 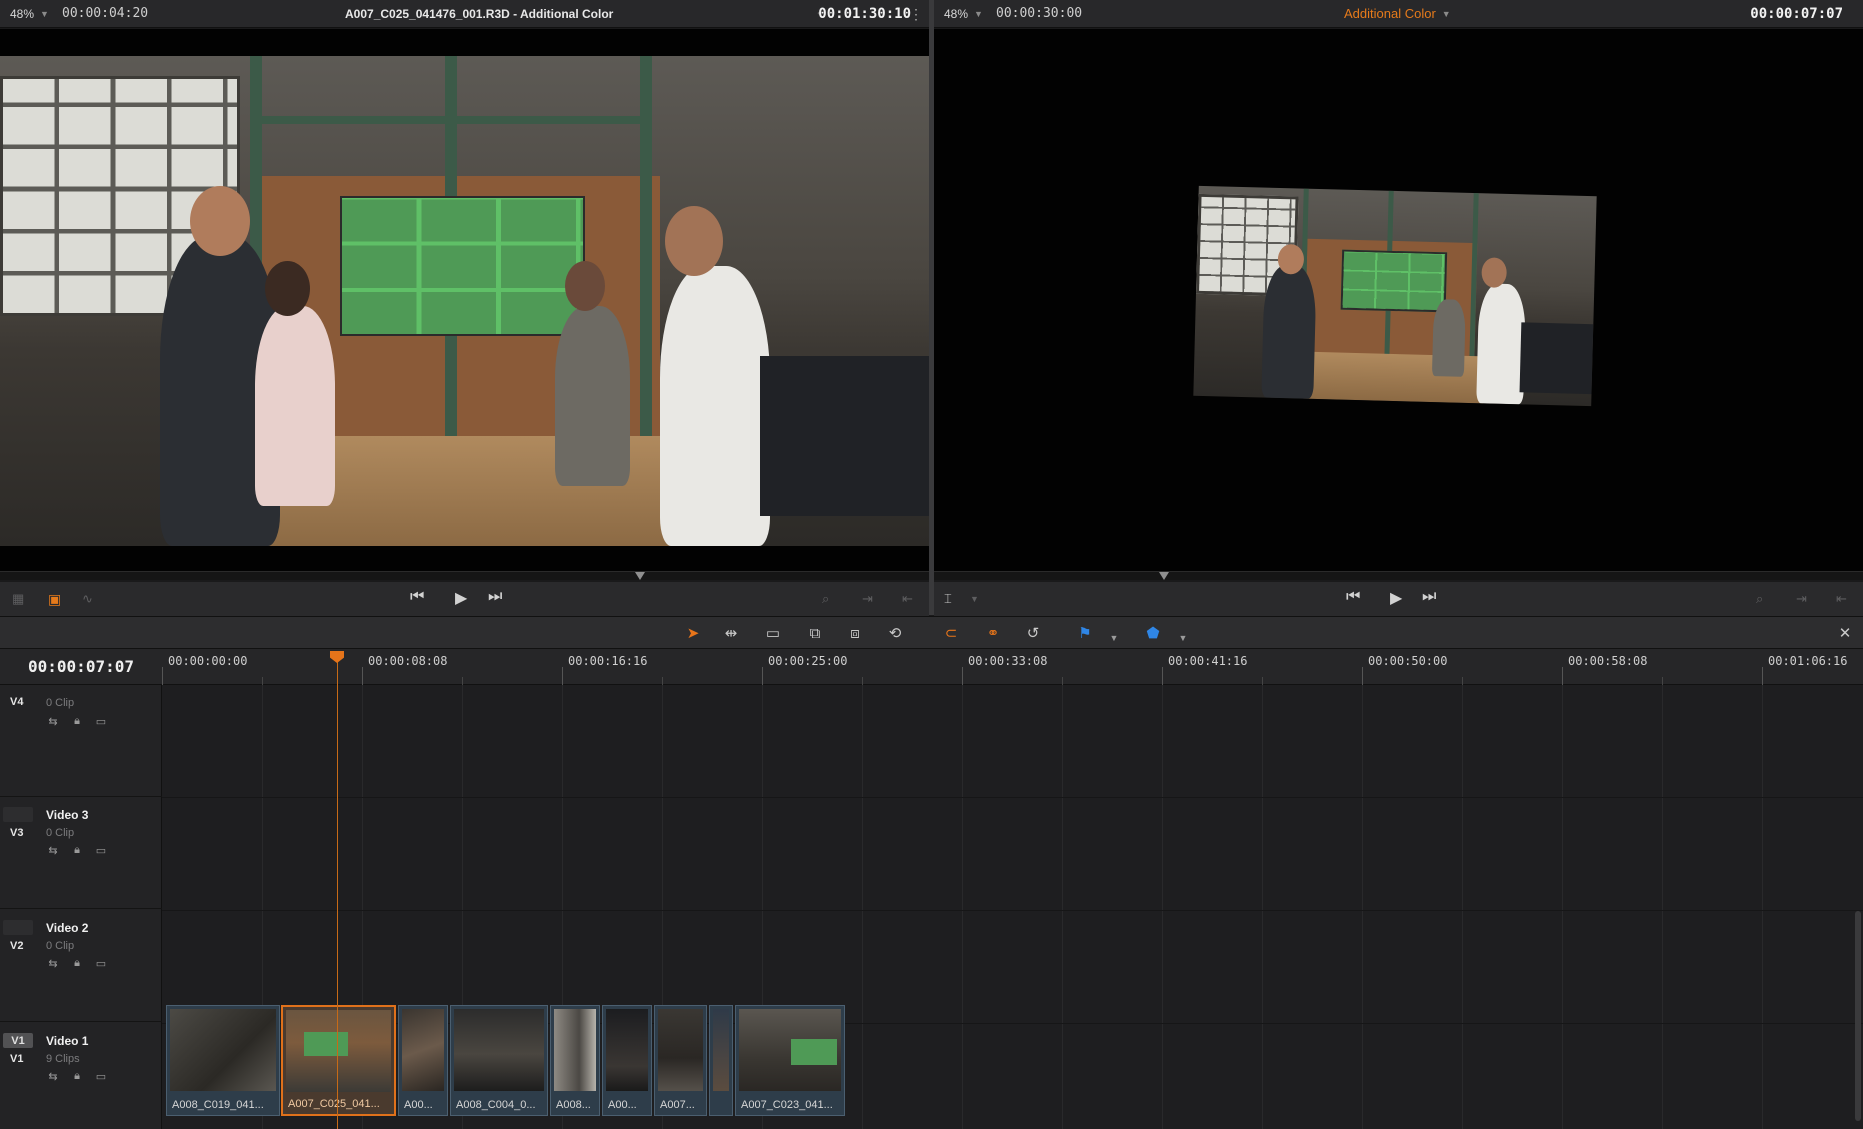 I want to click on track-clip-count: 0 Clip, so click(x=60, y=833).